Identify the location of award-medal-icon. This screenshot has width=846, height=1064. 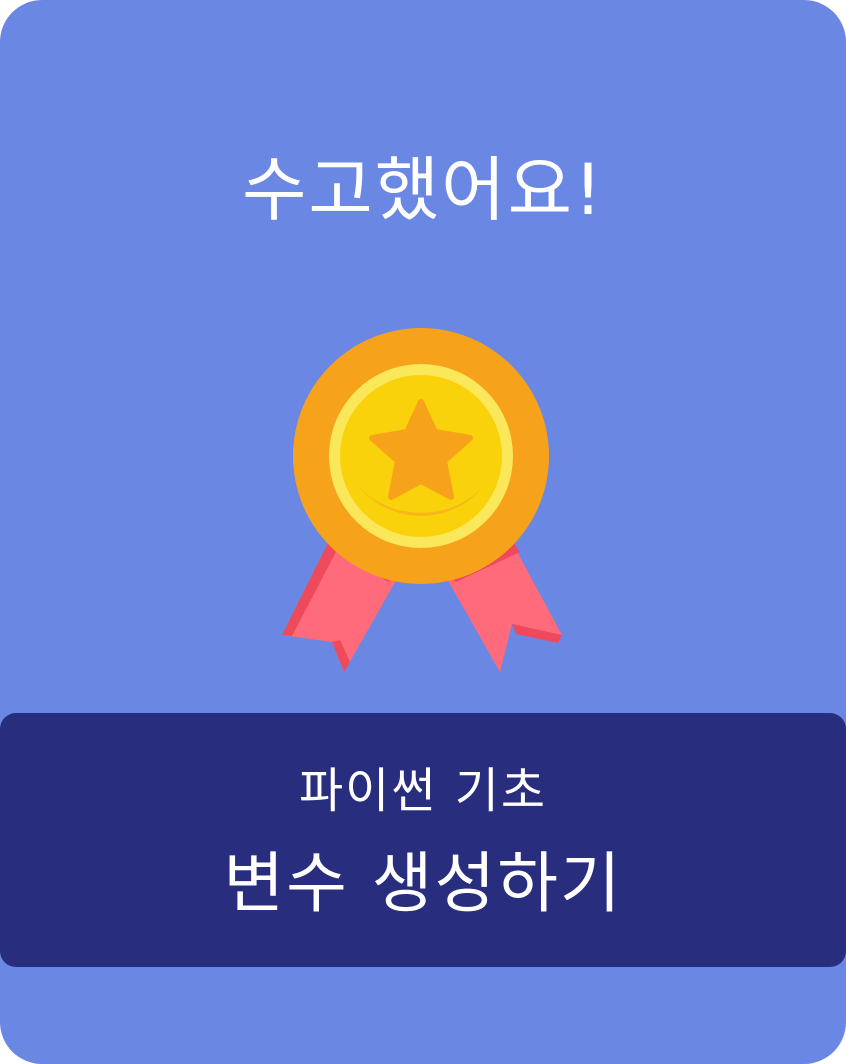
(420, 500).